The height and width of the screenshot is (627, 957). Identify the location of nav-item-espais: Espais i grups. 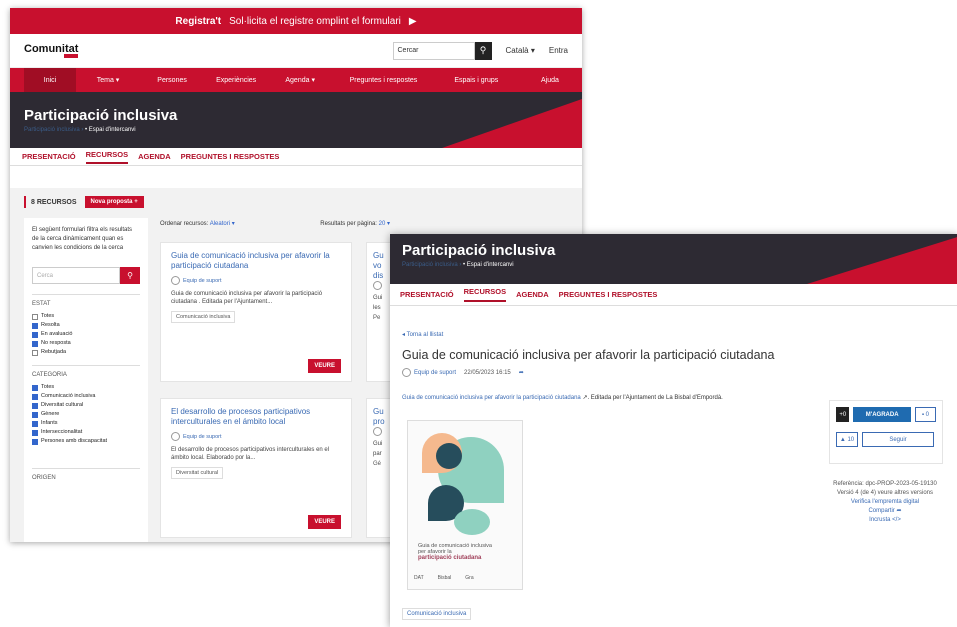
(476, 80).